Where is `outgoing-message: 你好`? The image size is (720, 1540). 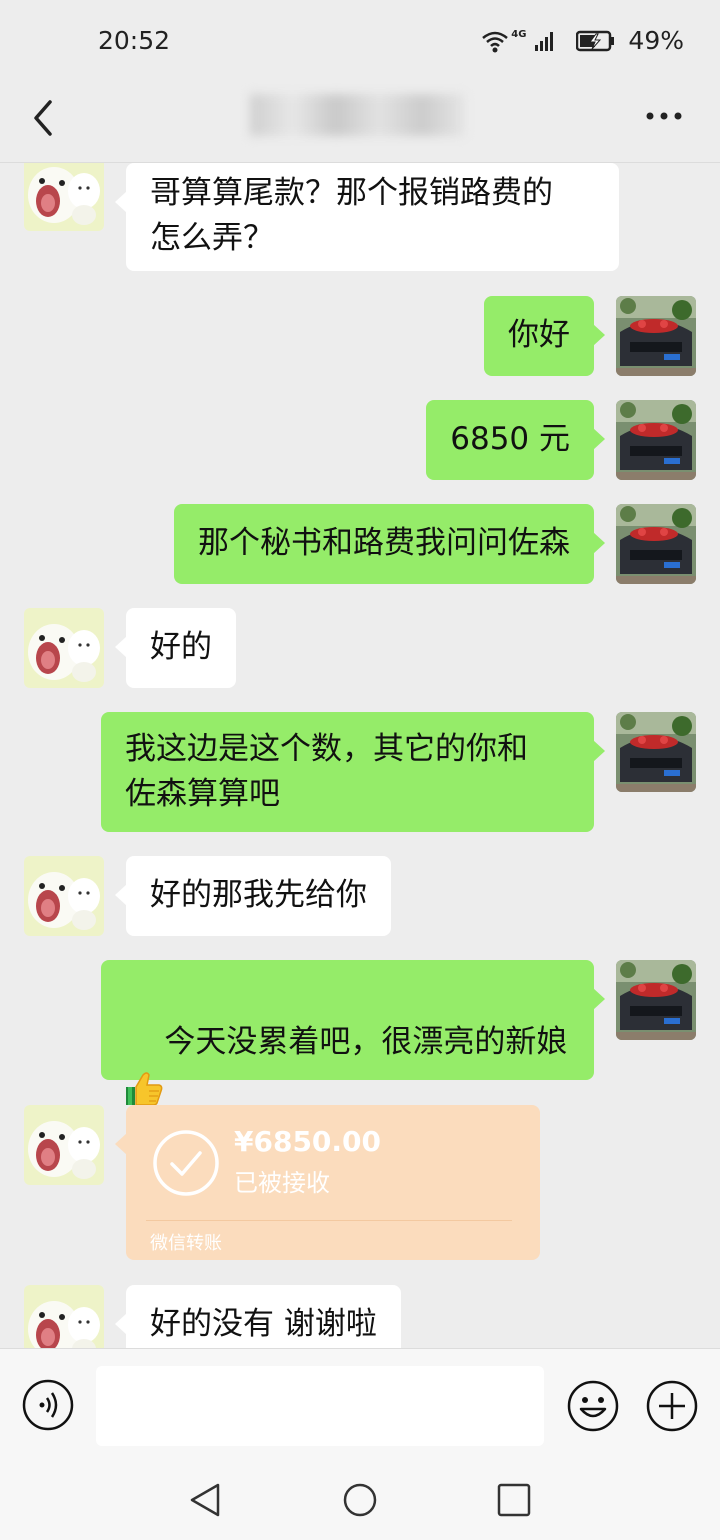
outgoing-message: 你好 is located at coordinates (544, 336).